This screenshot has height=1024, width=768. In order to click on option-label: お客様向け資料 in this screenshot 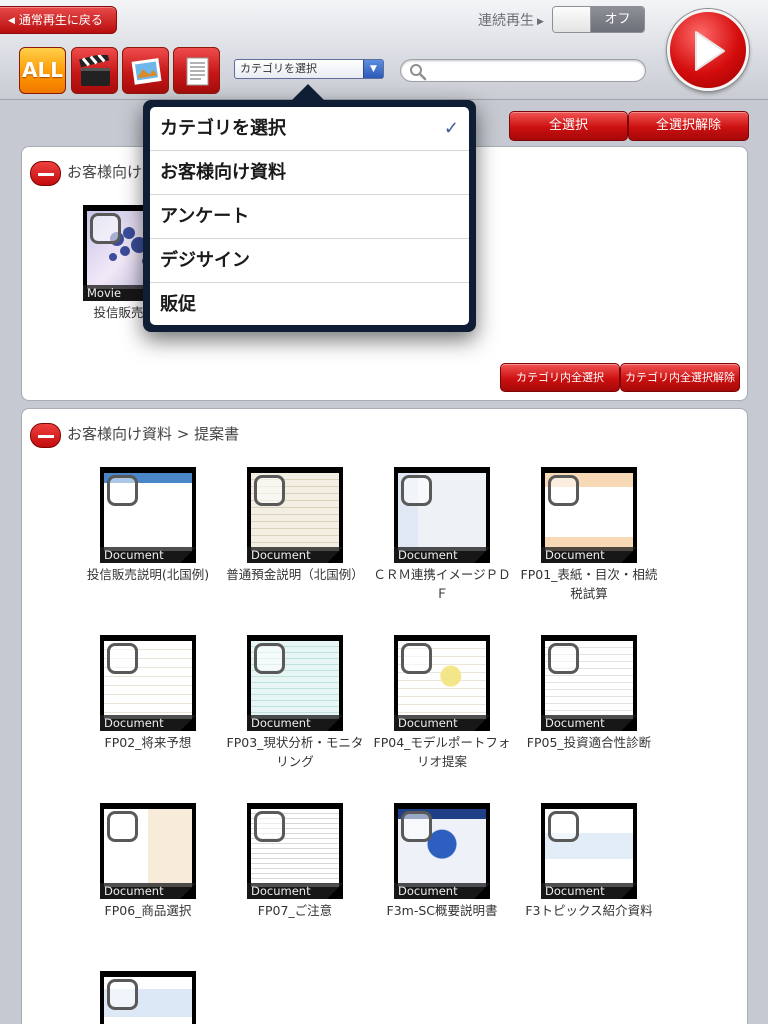, I will do `click(223, 172)`.